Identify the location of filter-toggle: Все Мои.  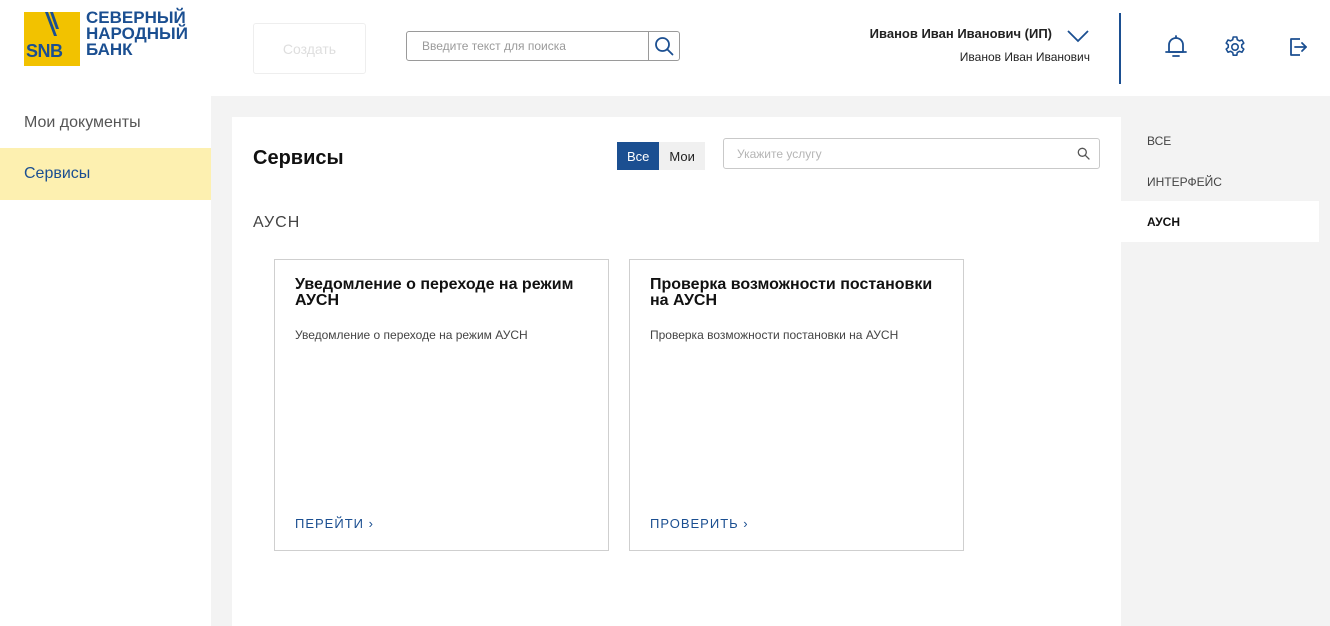
(661, 156).